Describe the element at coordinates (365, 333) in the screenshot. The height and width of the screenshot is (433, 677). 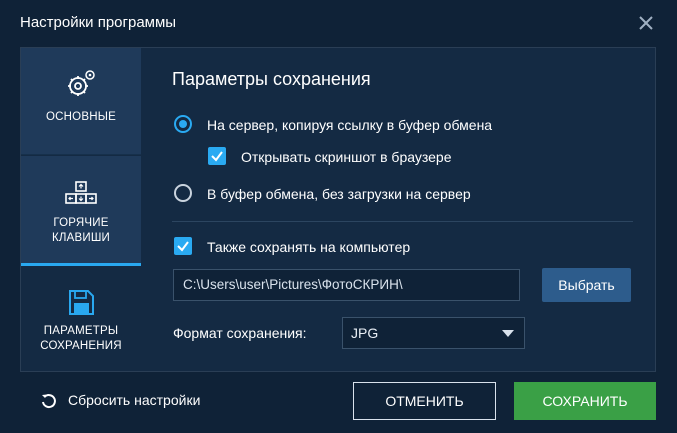
I see `format-select-value: JPG` at that location.